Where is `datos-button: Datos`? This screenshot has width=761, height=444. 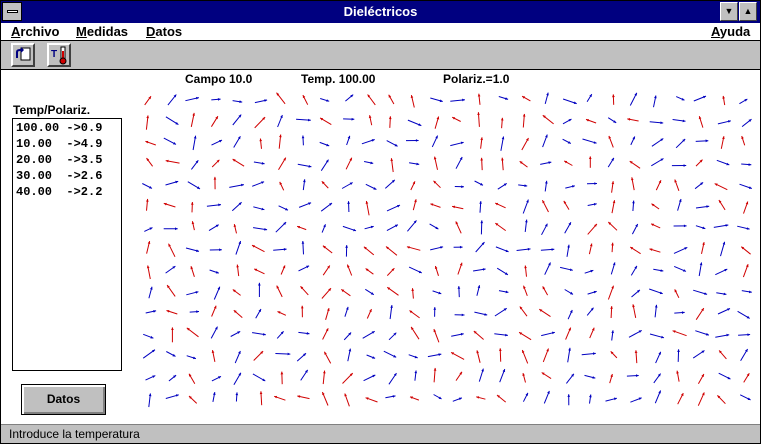 datos-button: Datos is located at coordinates (63, 399).